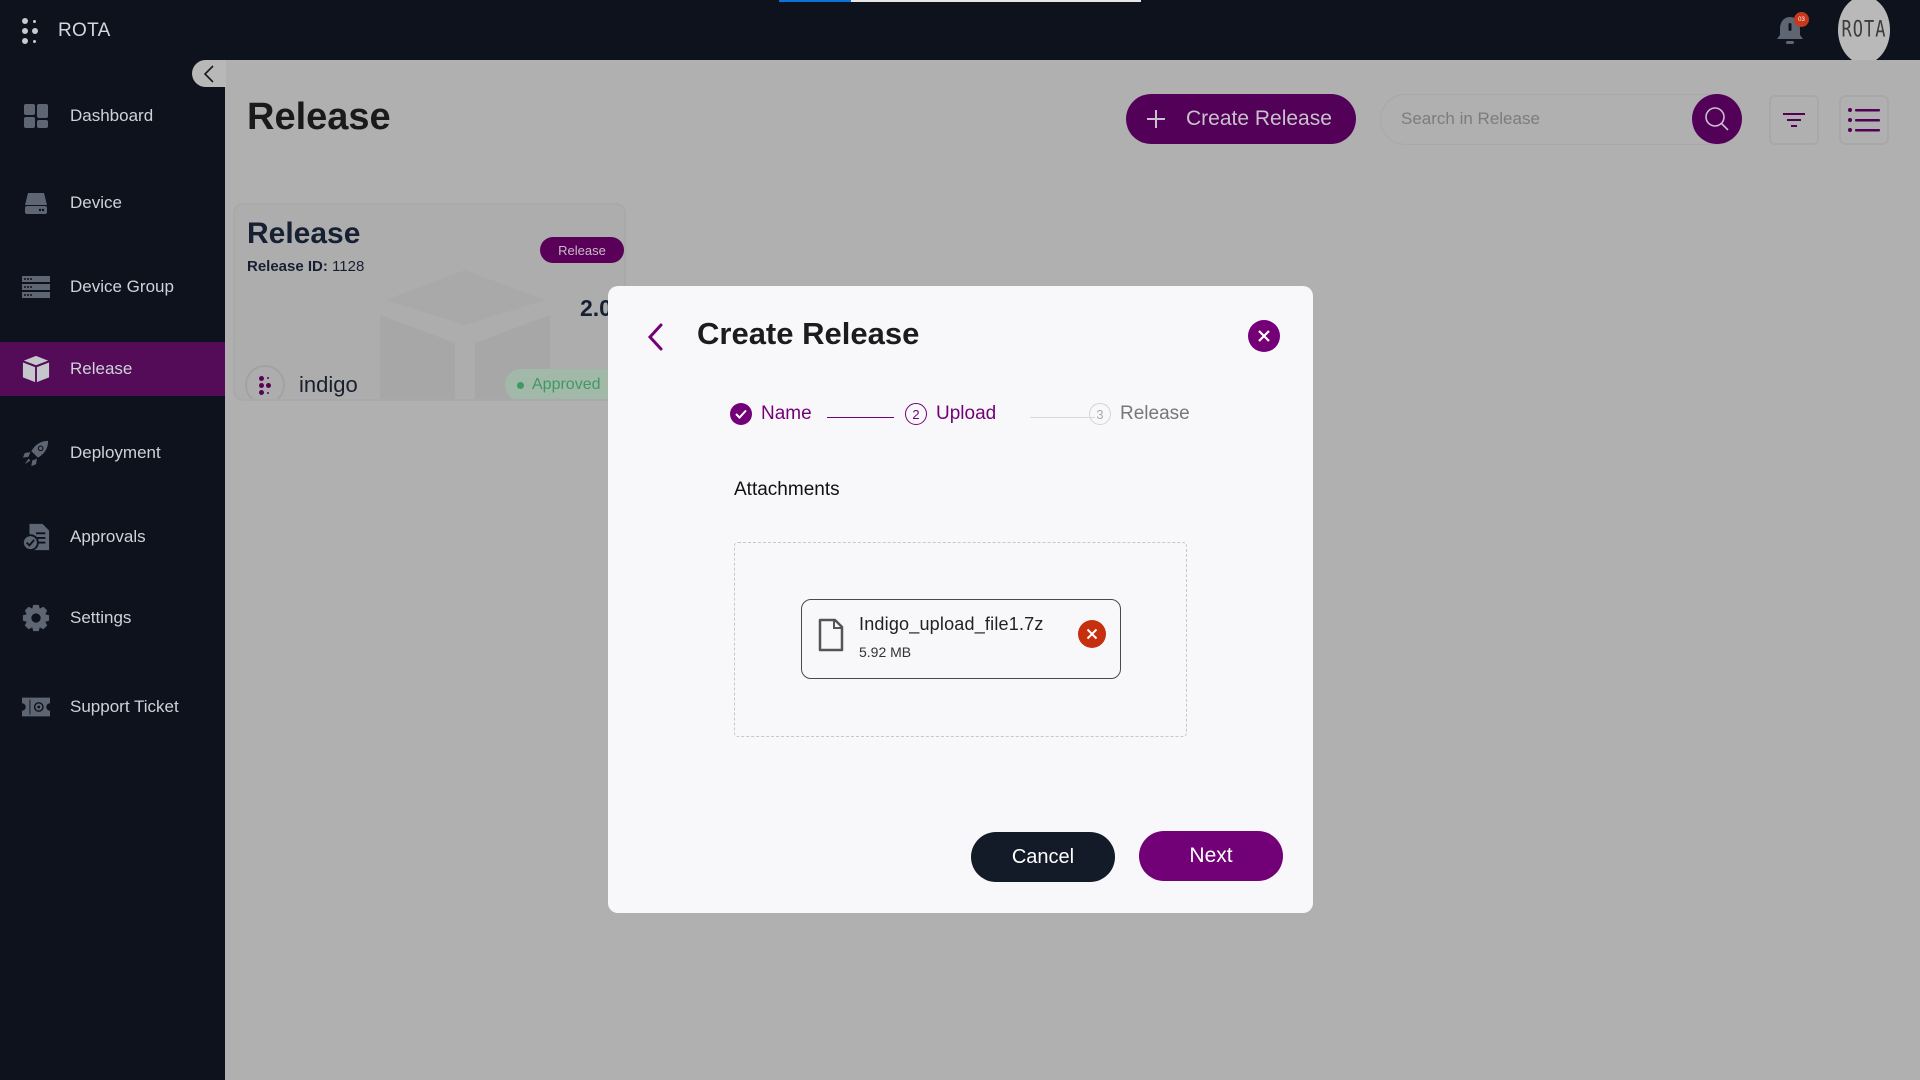  Describe the element at coordinates (741, 414) in the screenshot. I see `step-completed-check-icon` at that location.